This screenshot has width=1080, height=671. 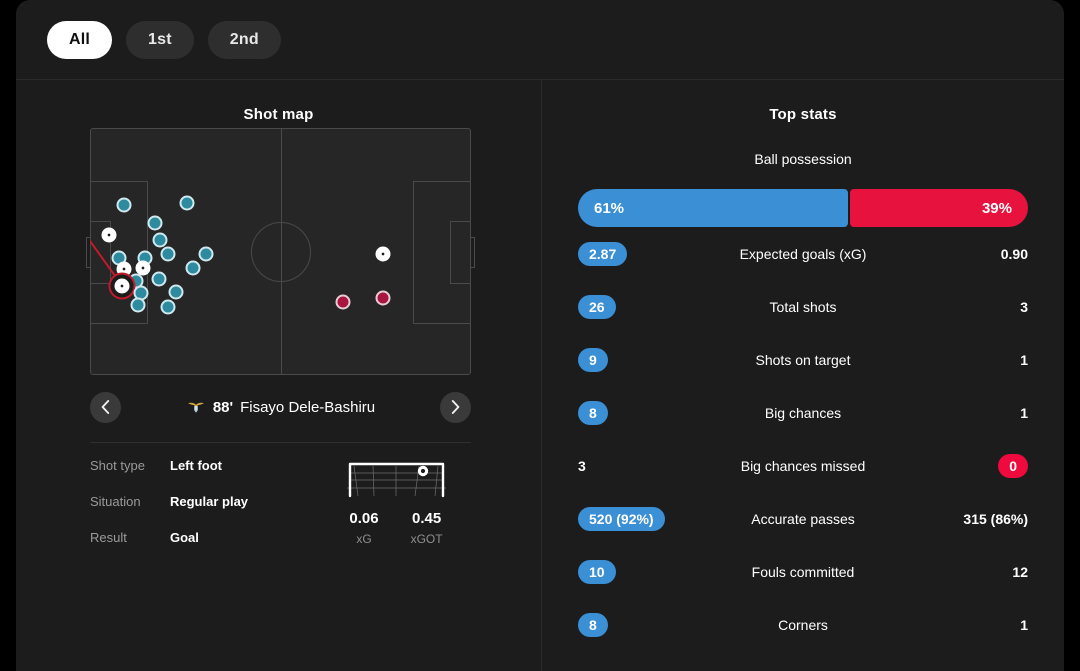 What do you see at coordinates (426, 518) in the screenshot?
I see `xgot-value: 0.45` at bounding box center [426, 518].